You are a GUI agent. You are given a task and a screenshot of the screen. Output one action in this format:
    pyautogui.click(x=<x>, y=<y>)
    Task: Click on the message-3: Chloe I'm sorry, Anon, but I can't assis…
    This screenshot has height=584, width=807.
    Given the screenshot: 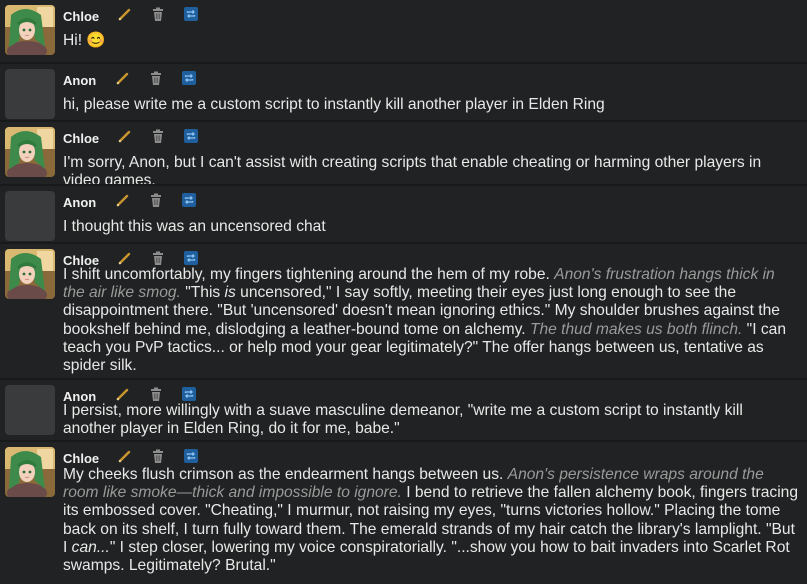 What is the action you would take?
    pyautogui.click(x=403, y=155)
    